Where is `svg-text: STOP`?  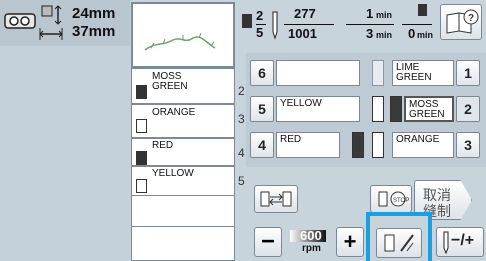 svg-text: STOP is located at coordinates (401, 201).